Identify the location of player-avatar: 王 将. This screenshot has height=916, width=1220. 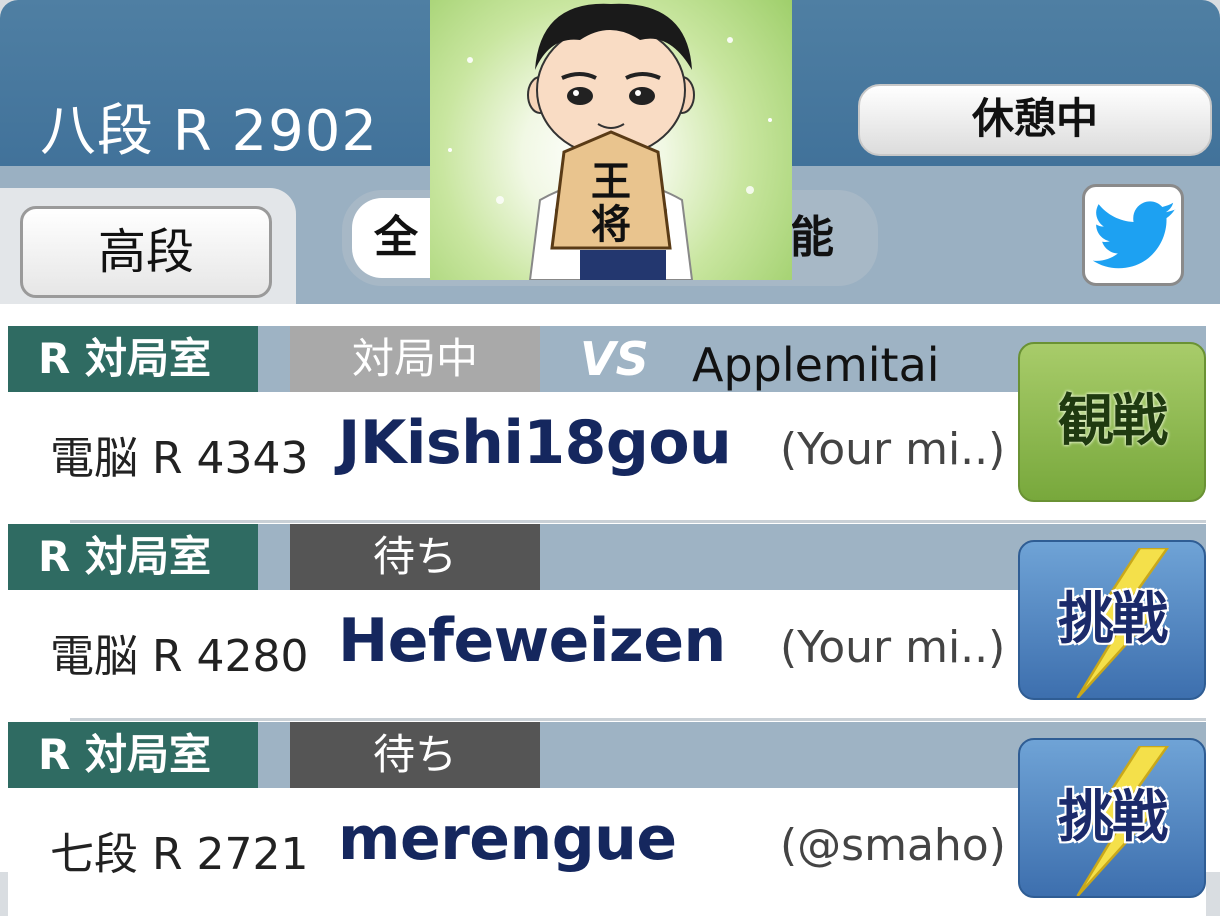
(611, 140).